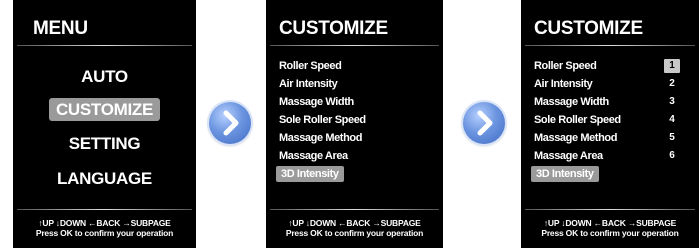  I want to click on massage-area-value: 6, so click(672, 156).